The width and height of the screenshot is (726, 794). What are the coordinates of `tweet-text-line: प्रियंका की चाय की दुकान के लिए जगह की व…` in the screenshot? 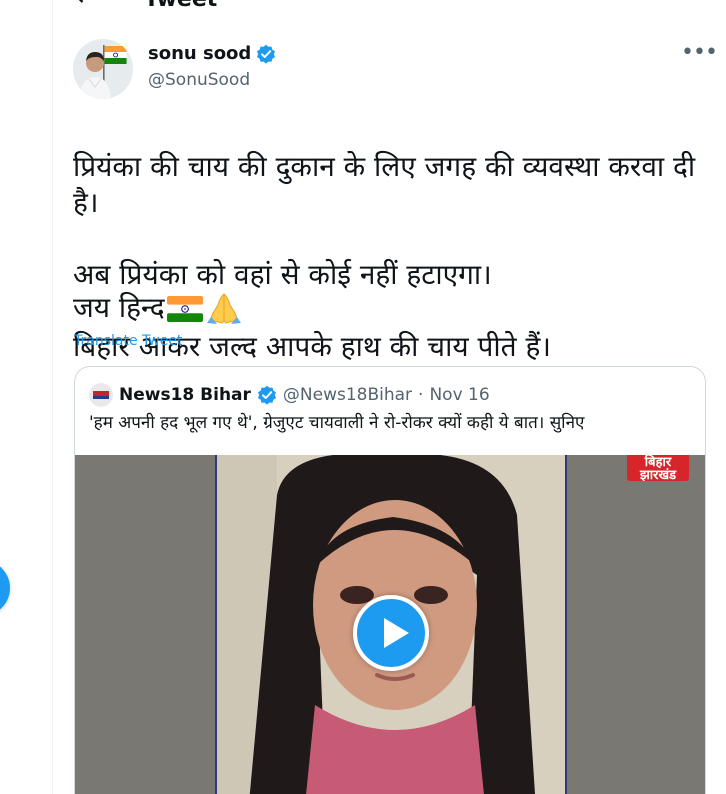 It's located at (384, 184).